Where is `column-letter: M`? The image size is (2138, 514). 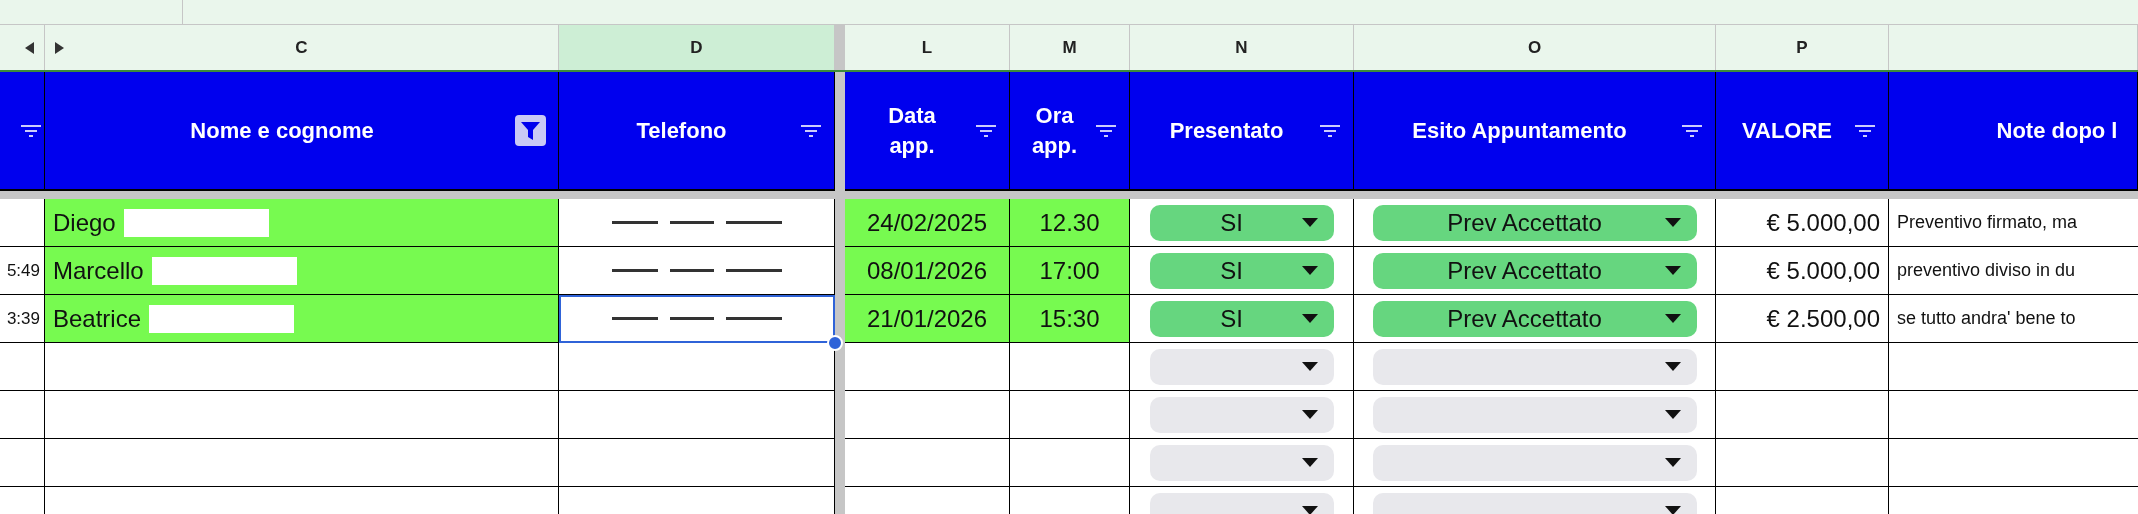
column-letter: M is located at coordinates (1070, 47).